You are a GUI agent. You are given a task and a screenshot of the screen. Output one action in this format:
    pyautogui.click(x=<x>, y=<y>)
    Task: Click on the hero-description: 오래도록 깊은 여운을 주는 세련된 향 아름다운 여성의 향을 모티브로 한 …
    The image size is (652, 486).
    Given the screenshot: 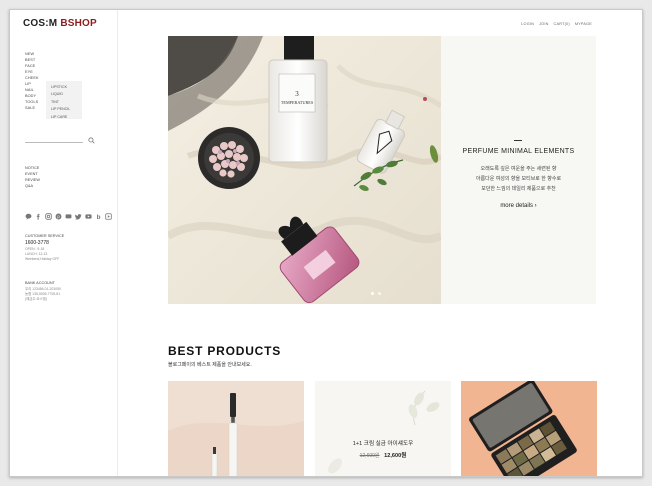 What is the action you would take?
    pyautogui.click(x=518, y=179)
    